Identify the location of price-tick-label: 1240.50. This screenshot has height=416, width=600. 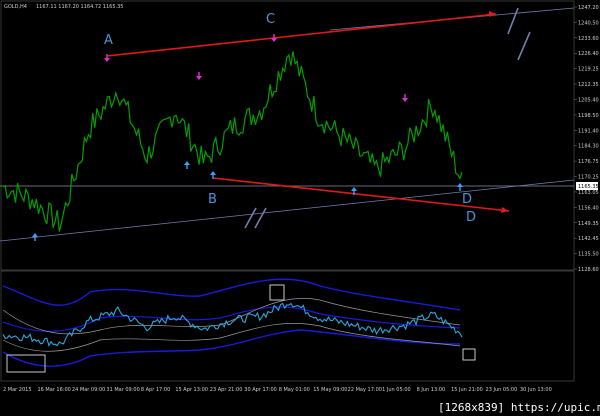
(588, 23).